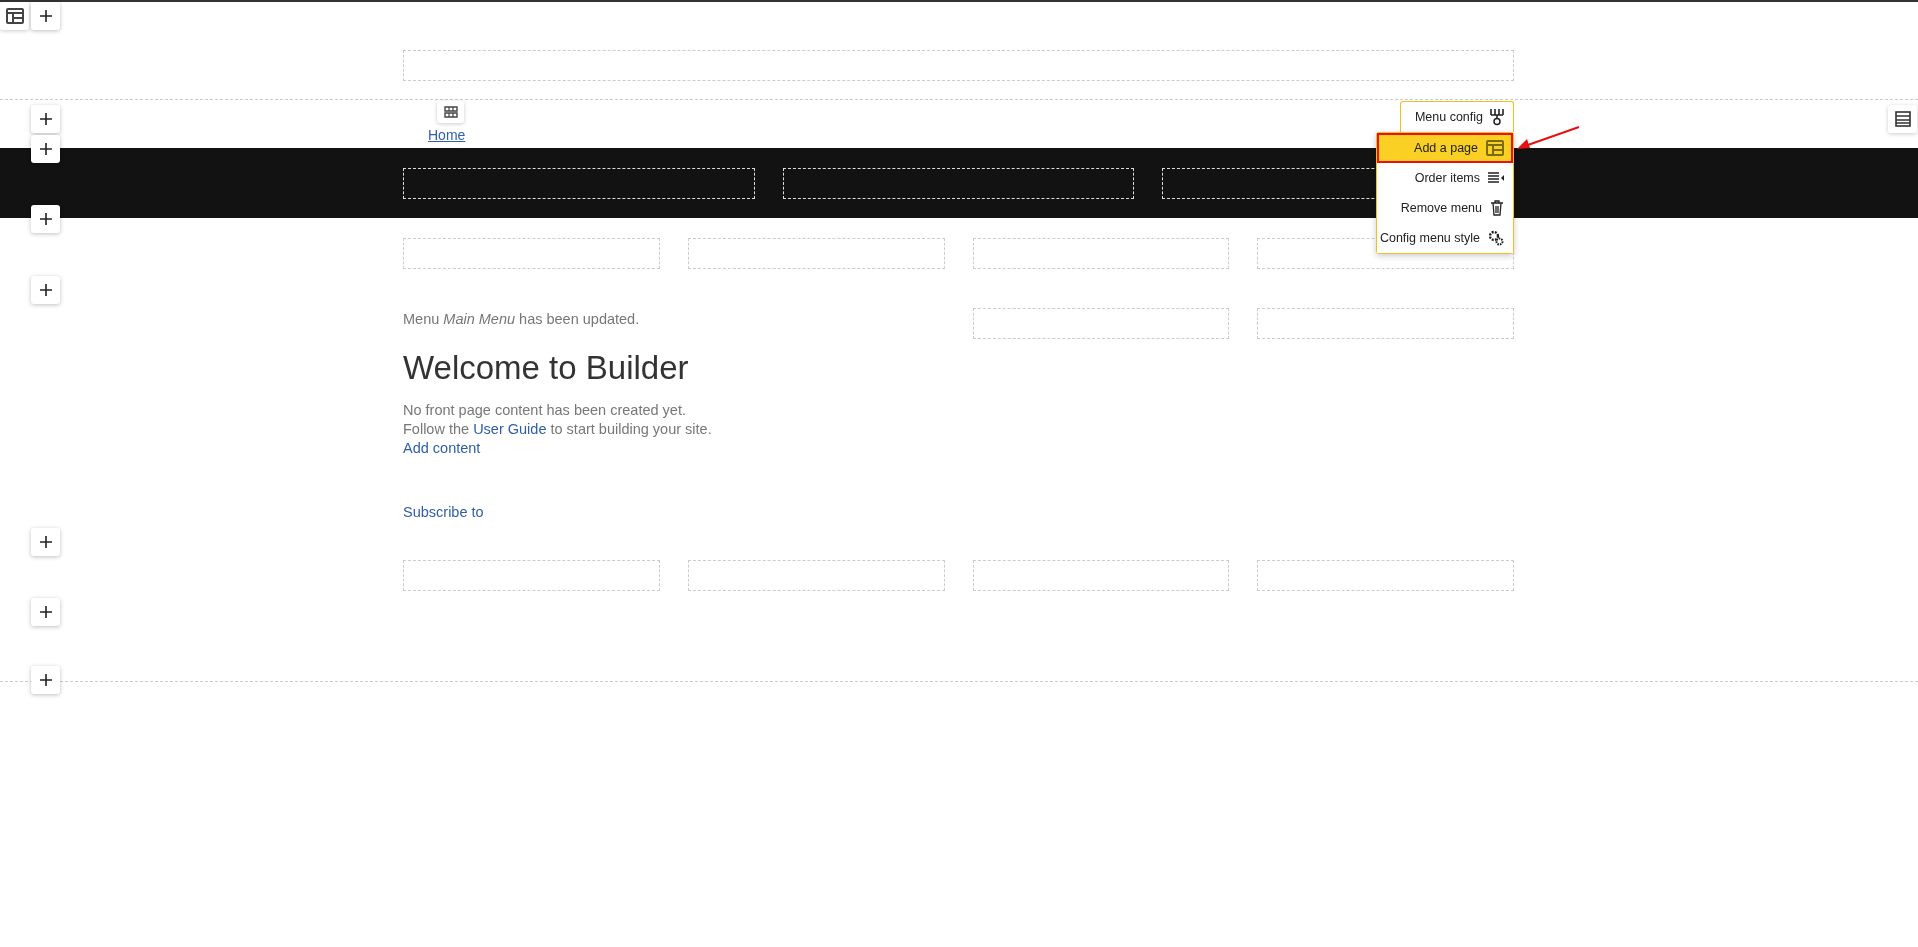  What do you see at coordinates (1445, 238) in the screenshot?
I see `menu-item: Config menu style` at bounding box center [1445, 238].